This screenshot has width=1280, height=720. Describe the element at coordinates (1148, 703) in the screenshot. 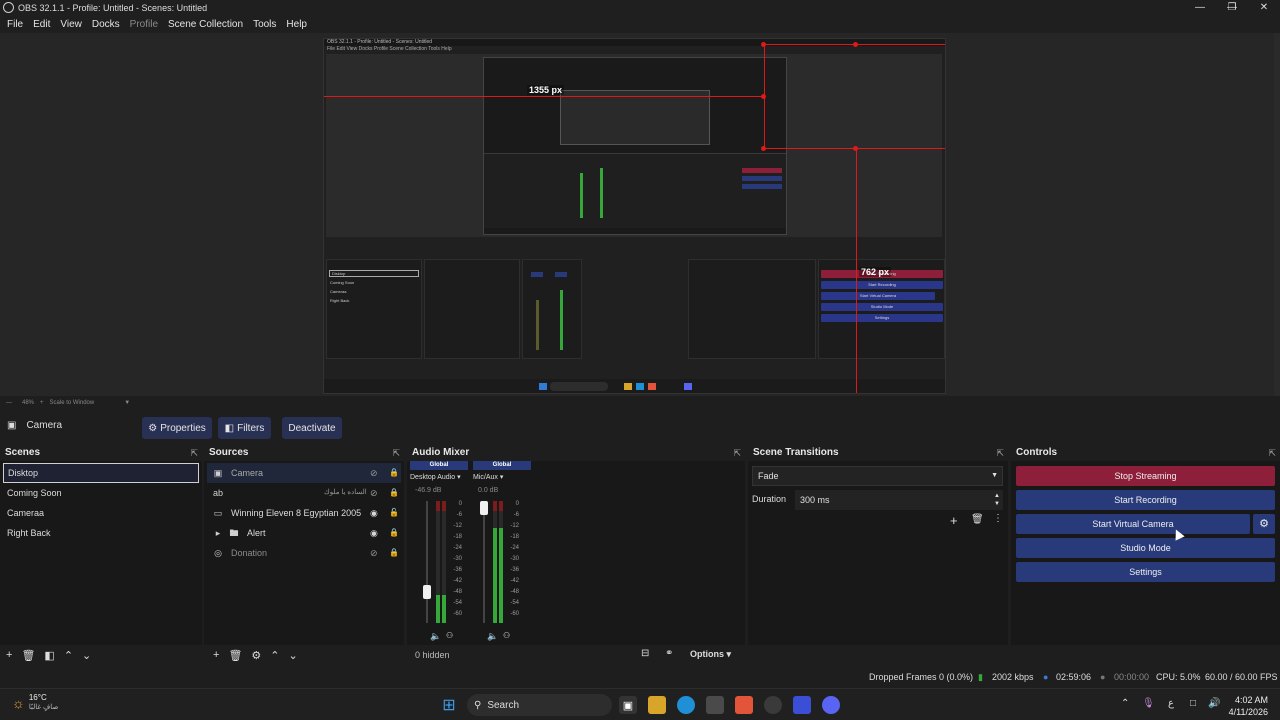

I see `mic-icon: 🎙` at that location.